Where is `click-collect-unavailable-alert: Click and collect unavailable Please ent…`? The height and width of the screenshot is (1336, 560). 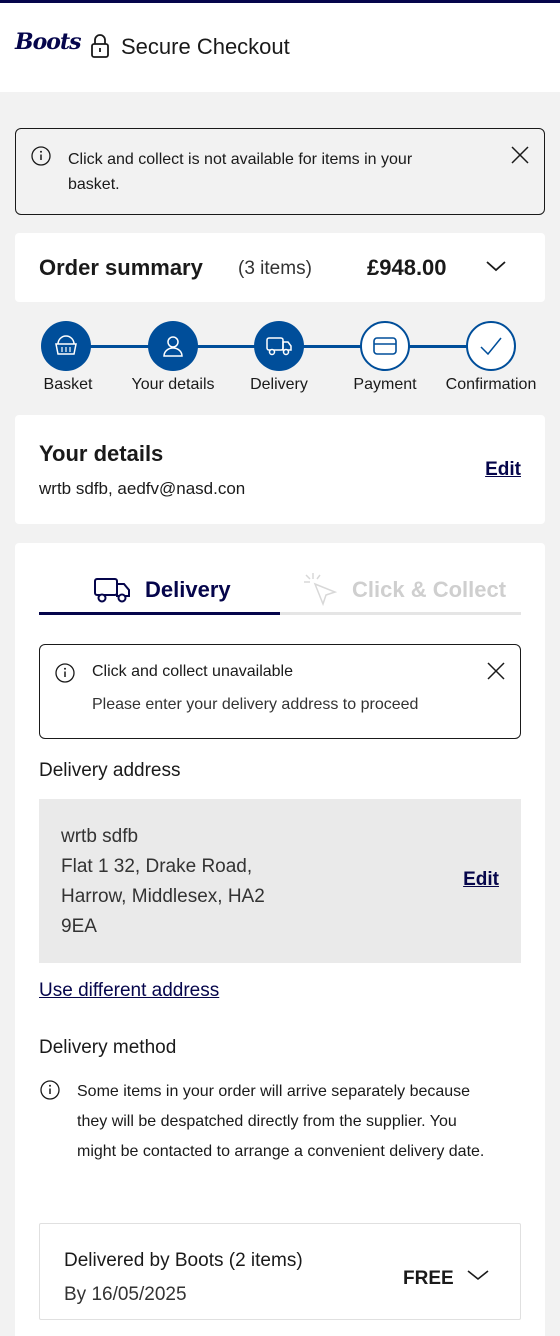
click-collect-unavailable-alert: Click and collect unavailable Please ent… is located at coordinates (280, 691).